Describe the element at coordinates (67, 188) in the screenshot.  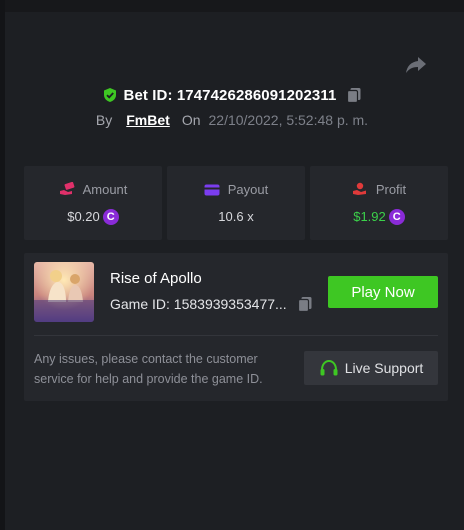
I see `money-hand-icon` at that location.